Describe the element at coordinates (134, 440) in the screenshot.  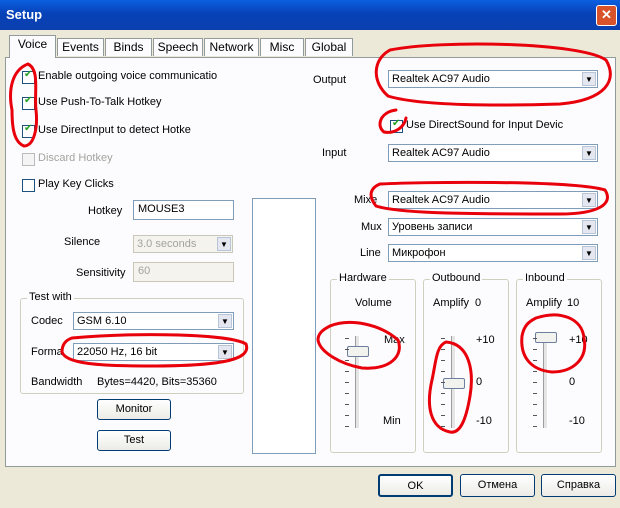
I see `test-button: Test` at that location.